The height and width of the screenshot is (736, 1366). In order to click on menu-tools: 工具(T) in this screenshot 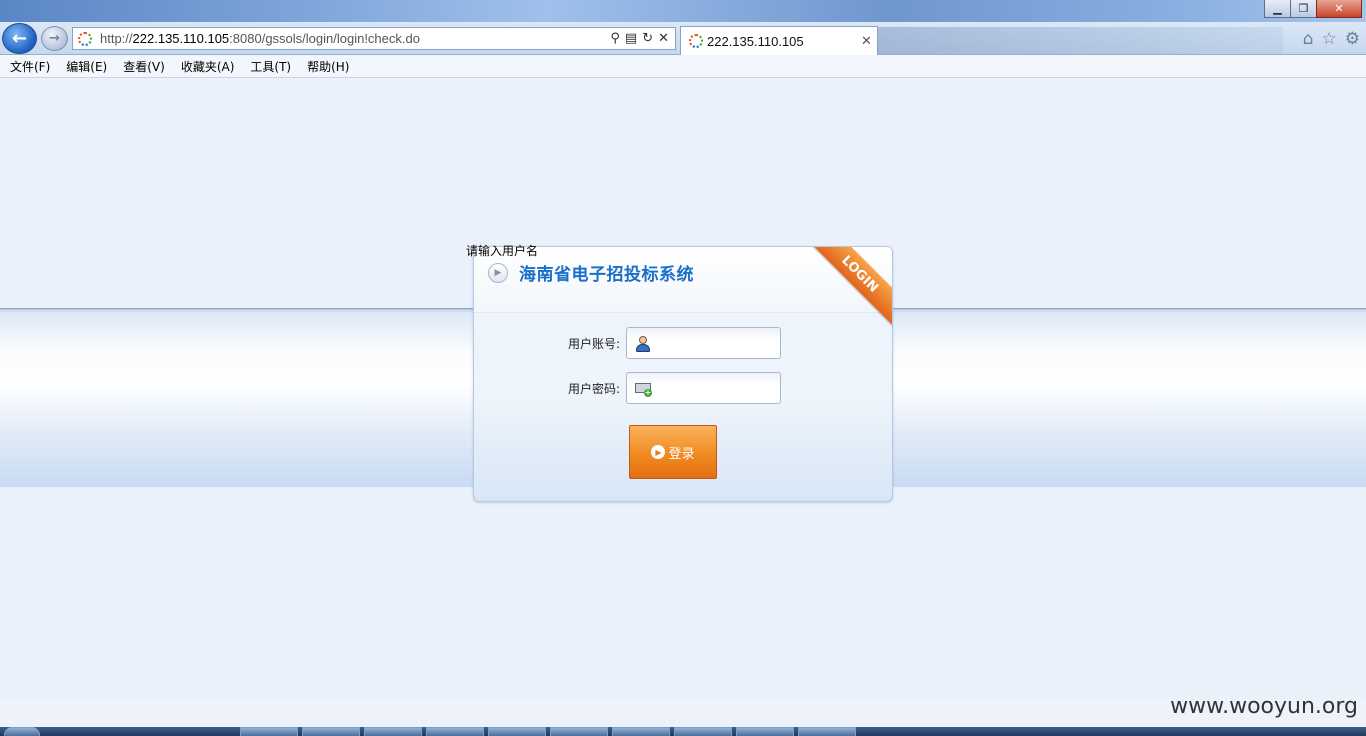, I will do `click(270, 66)`.